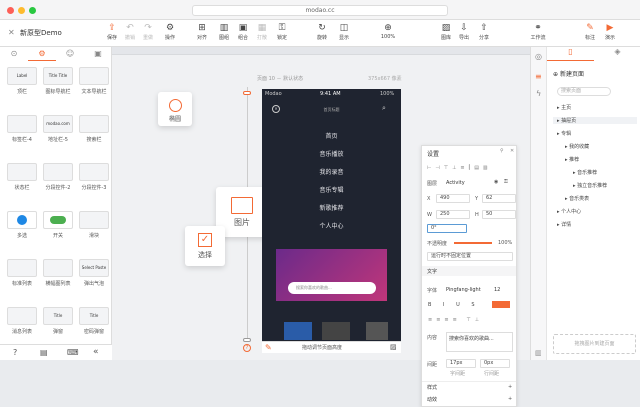 Image resolution: width=640 pixels, height=407 pixels. What do you see at coordinates (570, 54) in the screenshot?
I see `tab-pages-icon: ▯` at bounding box center [570, 54].